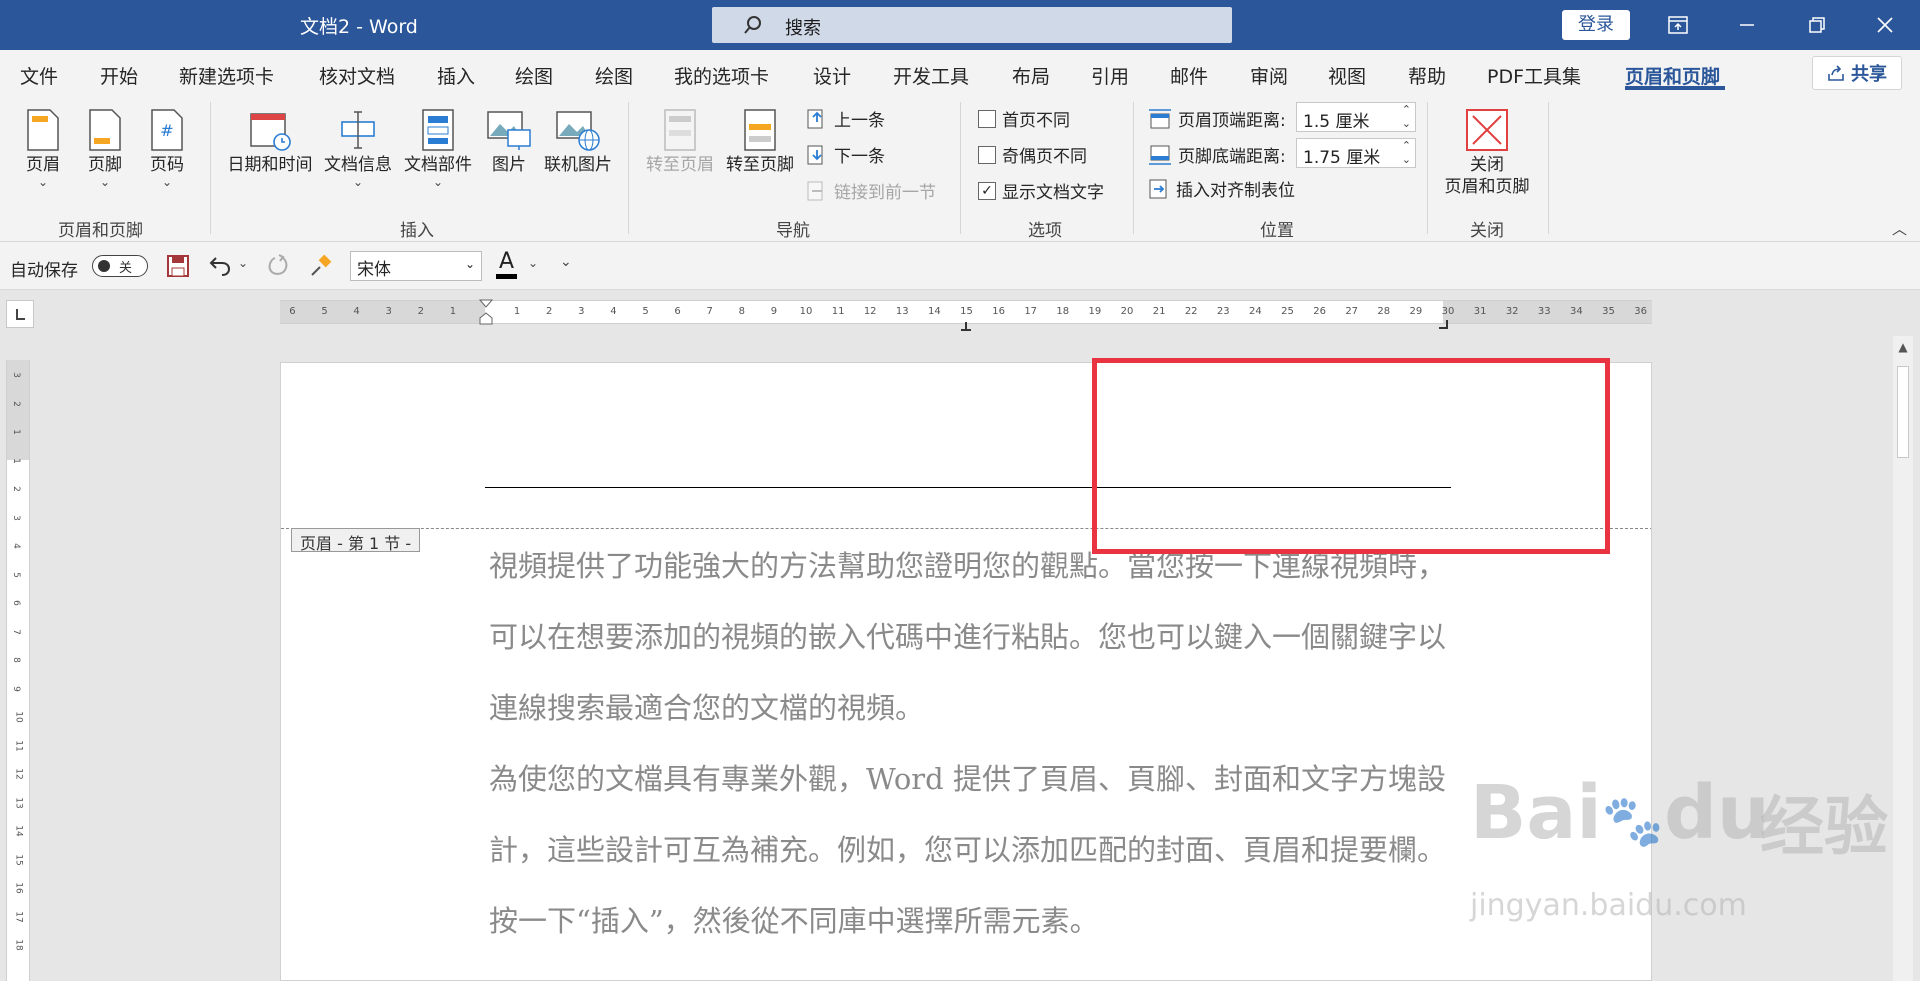  I want to click on login-button: 登录, so click(1596, 25).